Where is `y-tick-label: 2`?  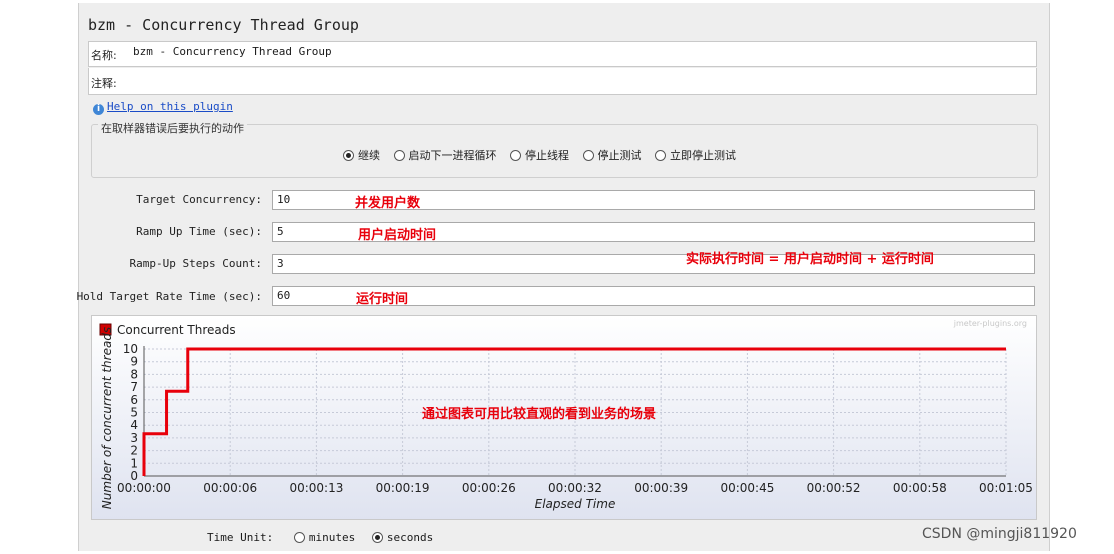 y-tick-label: 2 is located at coordinates (134, 451).